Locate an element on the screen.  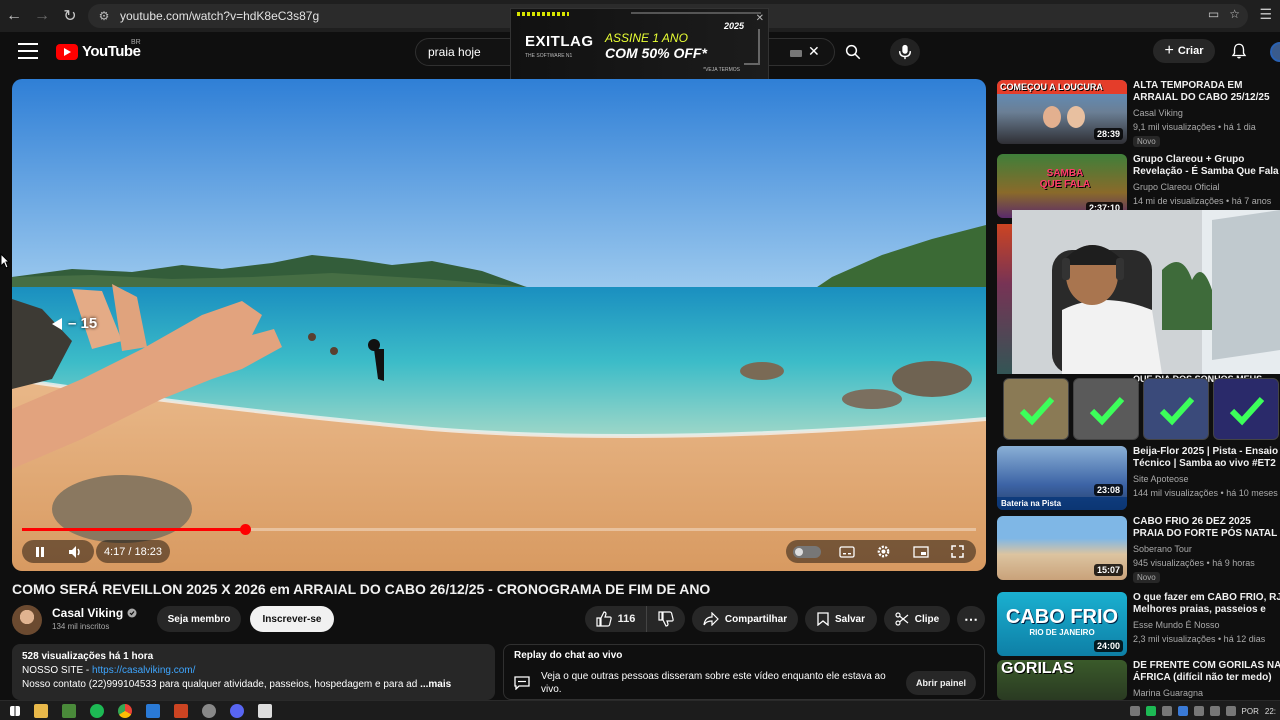
thumbs-down-icon is located at coordinates (666, 619).